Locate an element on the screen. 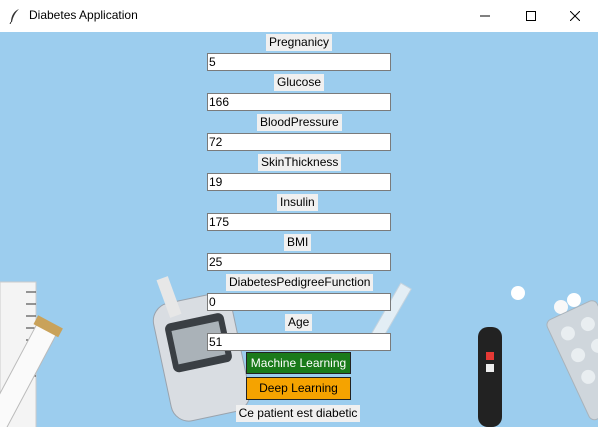 The image size is (598, 427). glucose-input: 166 is located at coordinates (299, 102).